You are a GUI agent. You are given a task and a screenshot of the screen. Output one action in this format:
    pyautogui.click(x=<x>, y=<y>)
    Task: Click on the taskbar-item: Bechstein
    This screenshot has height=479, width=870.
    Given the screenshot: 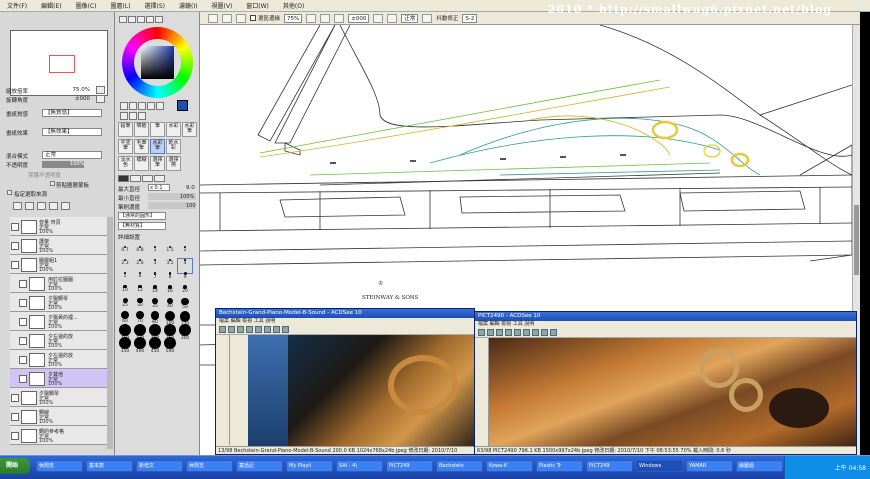 What is the action you would take?
    pyautogui.click(x=459, y=466)
    